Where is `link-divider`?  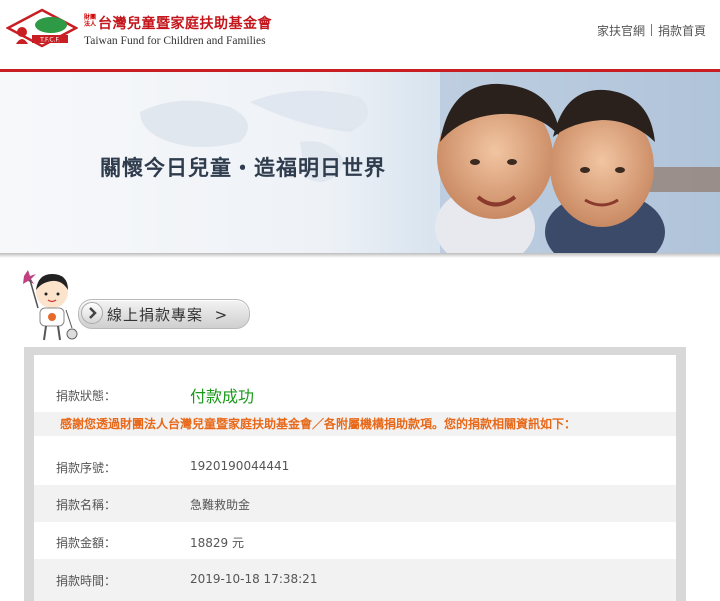 link-divider is located at coordinates (651, 30).